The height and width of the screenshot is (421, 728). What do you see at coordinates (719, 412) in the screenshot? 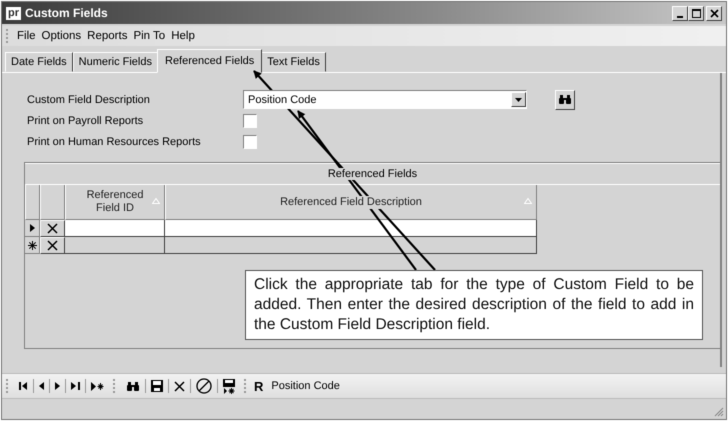
I see `resize-grip-icon` at bounding box center [719, 412].